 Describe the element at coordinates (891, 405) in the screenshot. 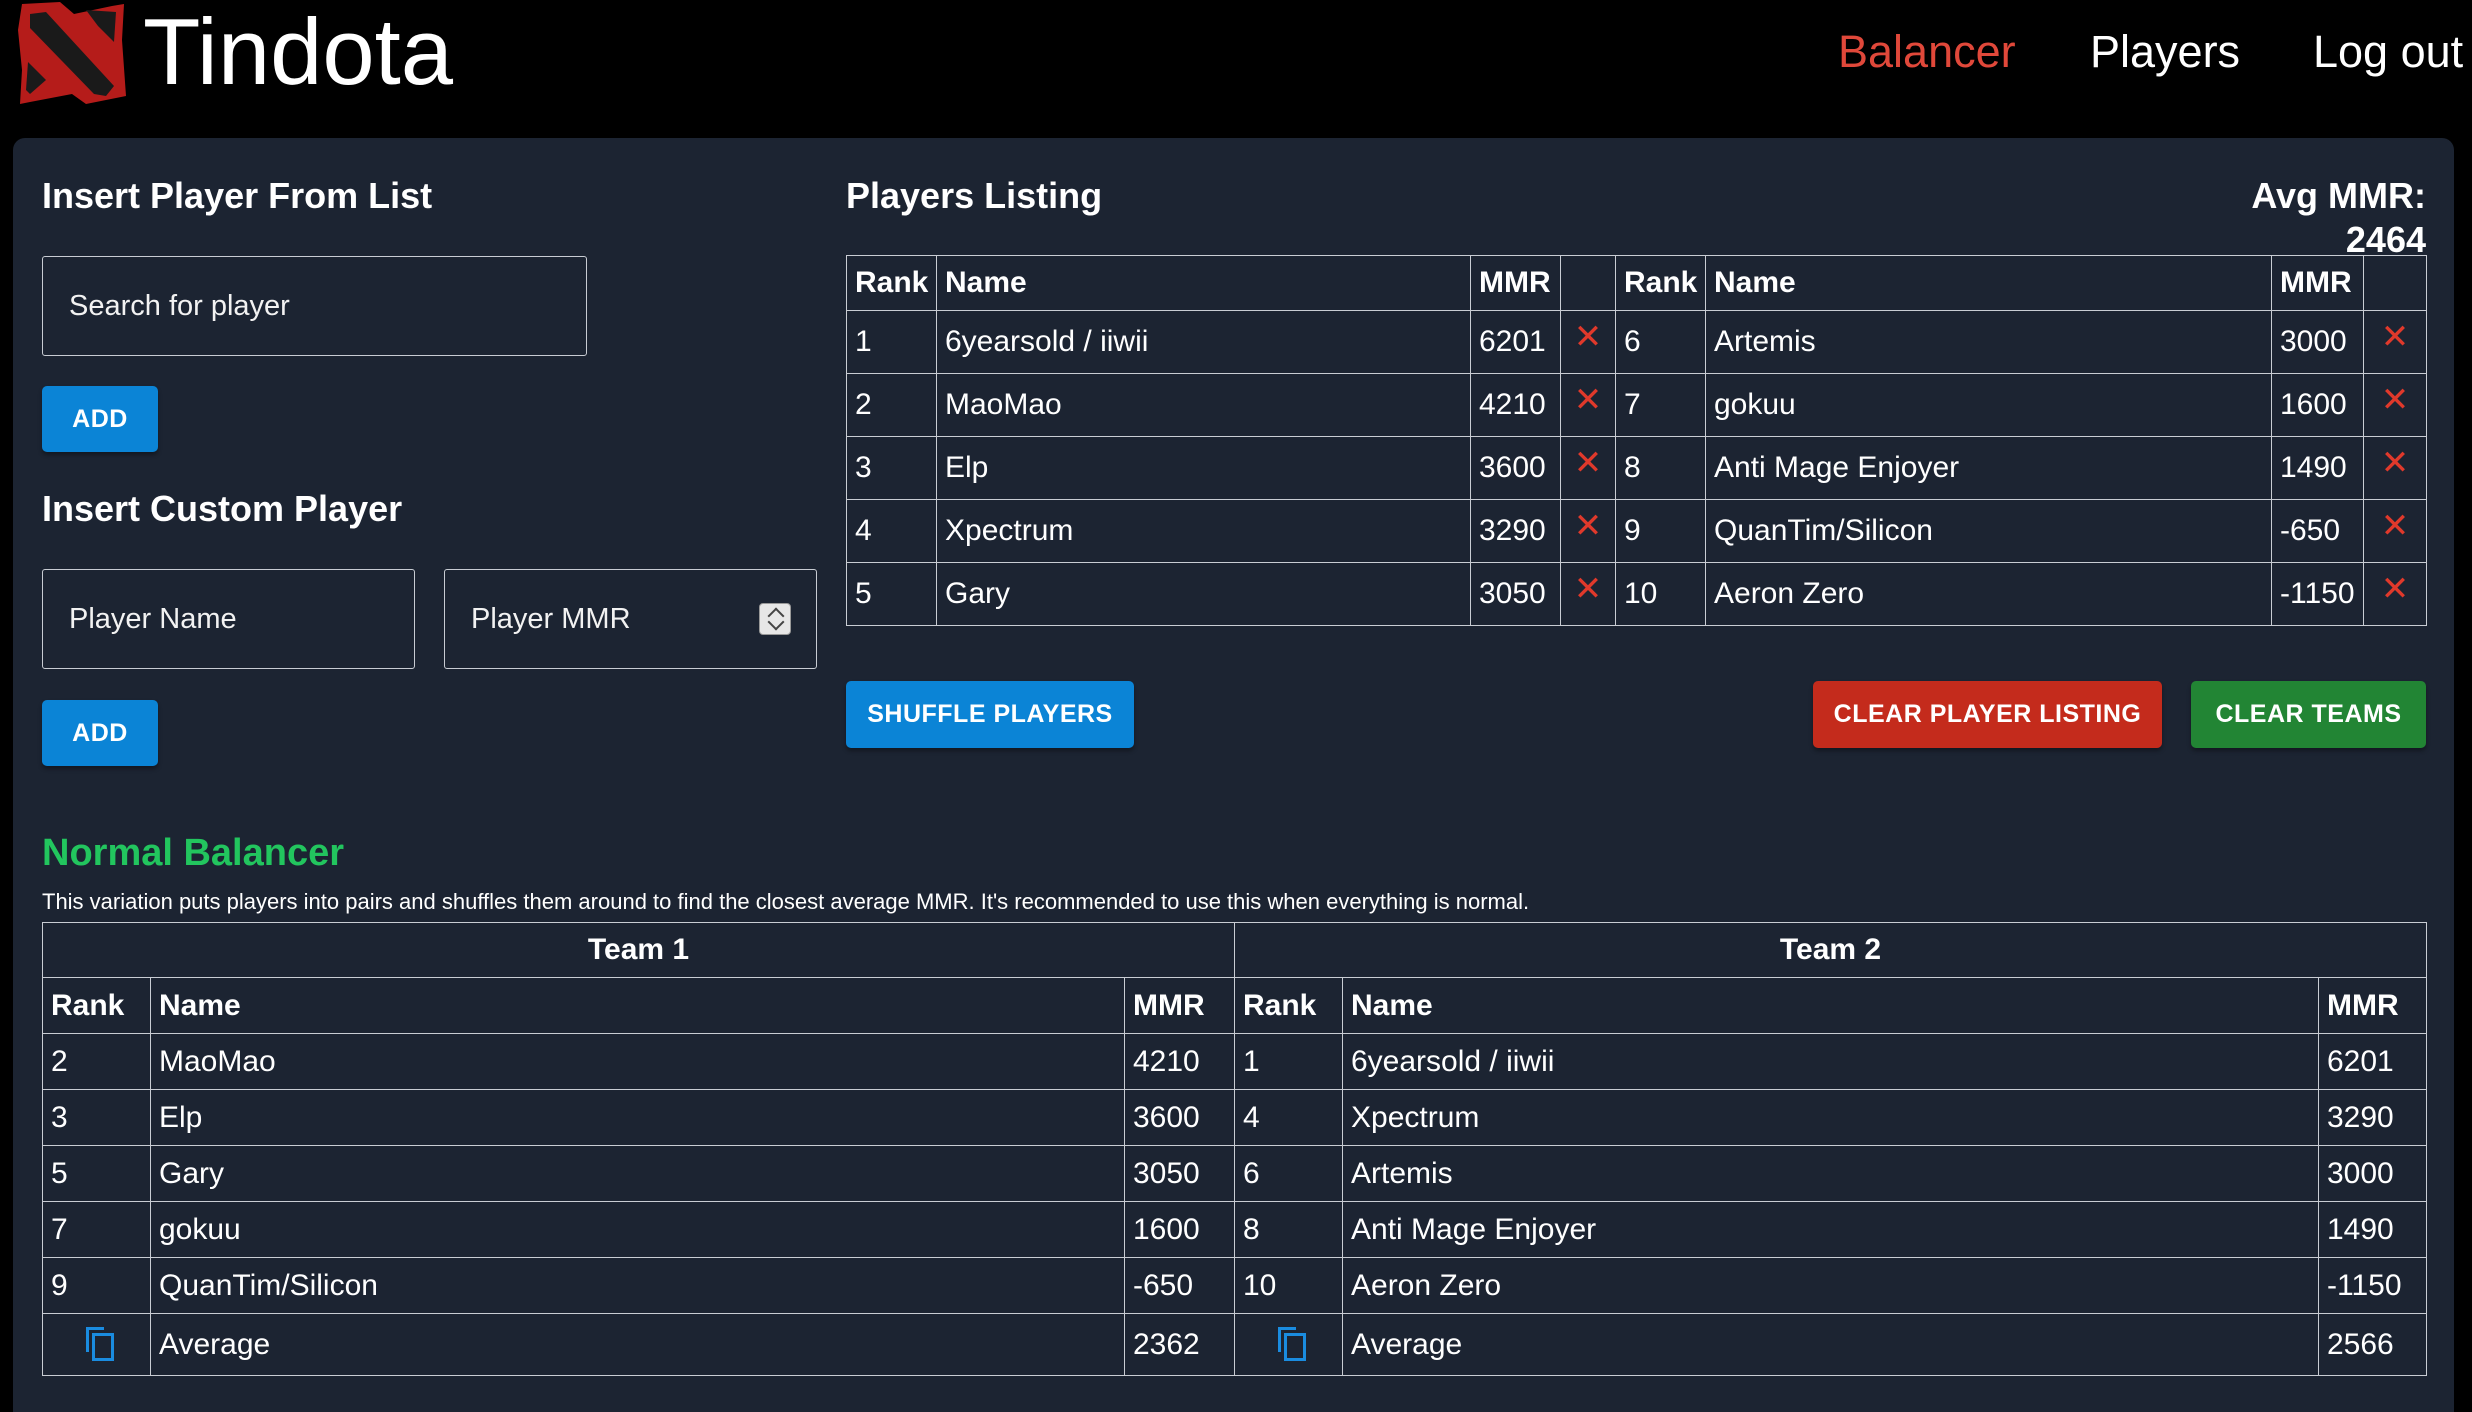

I see `player-rank: 2` at that location.